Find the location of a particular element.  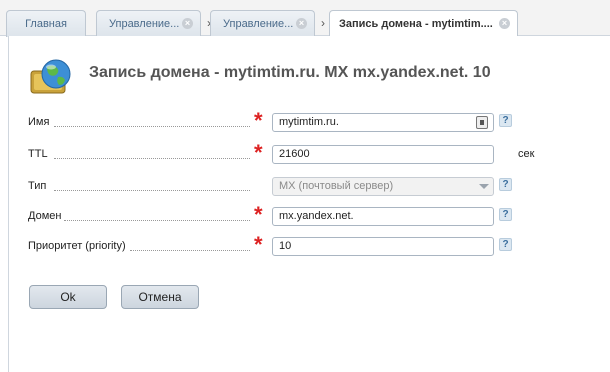

domain-input: mx.yandex.net. is located at coordinates (383, 216).